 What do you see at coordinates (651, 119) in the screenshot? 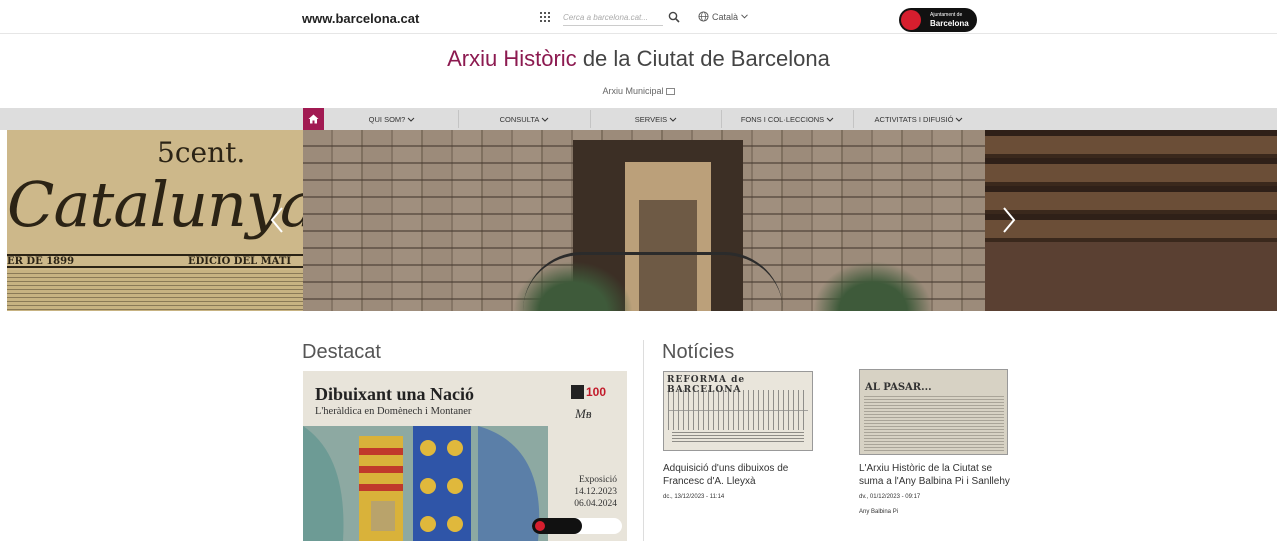
I see `nav-item-label: Serveis` at bounding box center [651, 119].